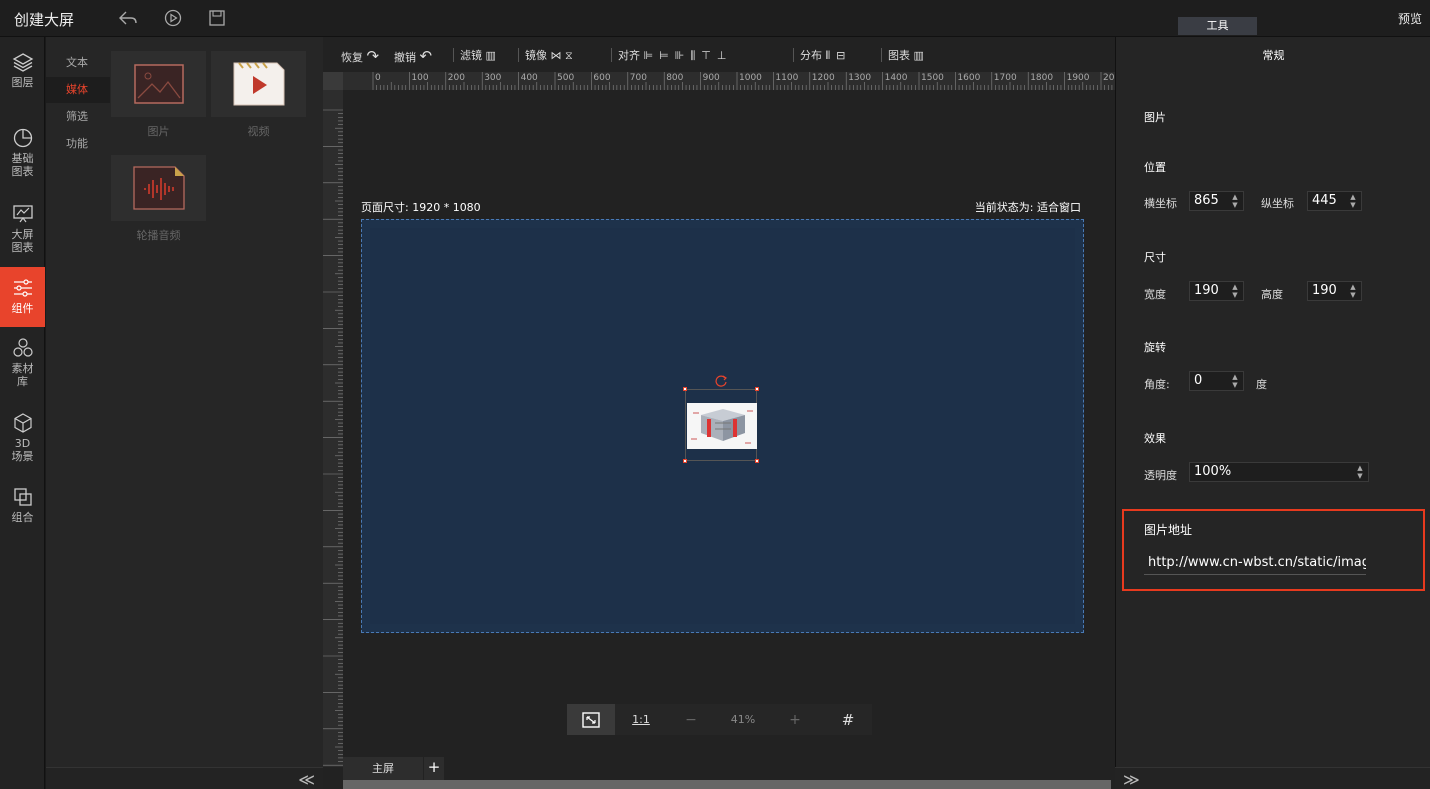 This screenshot has height=789, width=1430. I want to click on zoom-out-button: −, so click(691, 719).